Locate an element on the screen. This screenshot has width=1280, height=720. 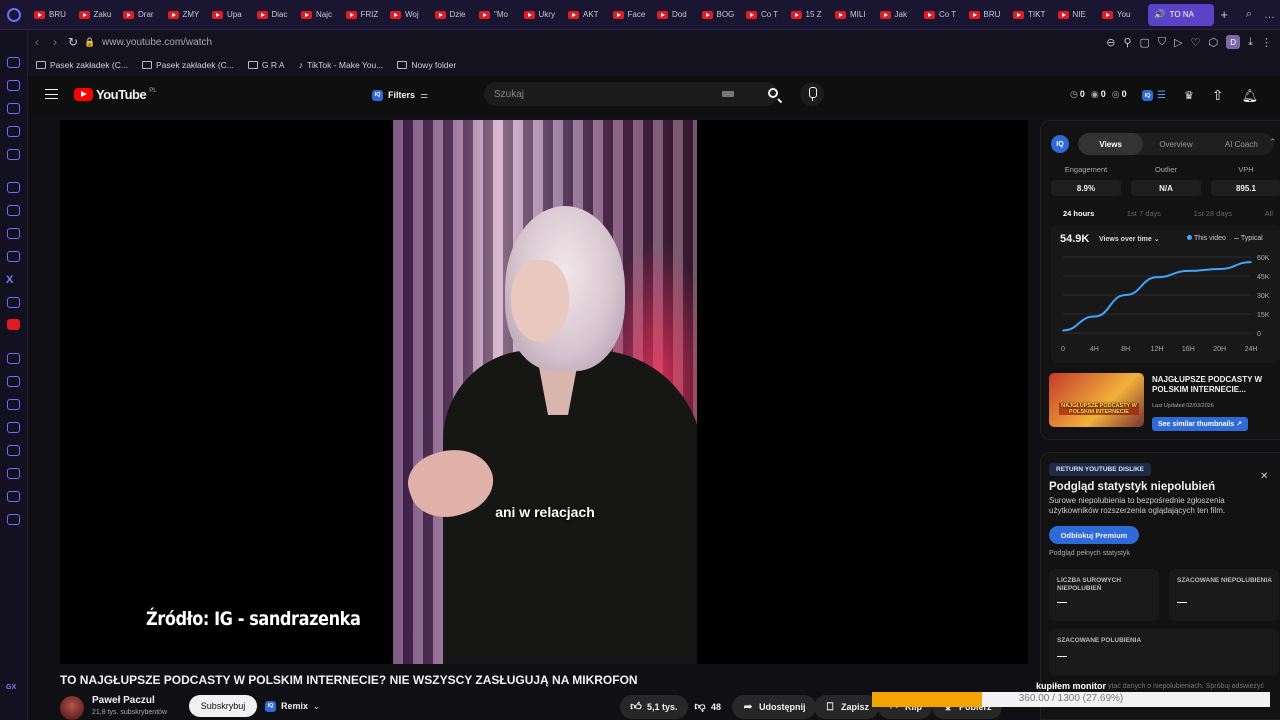
back-icon: ‹ is located at coordinates (37, 42).